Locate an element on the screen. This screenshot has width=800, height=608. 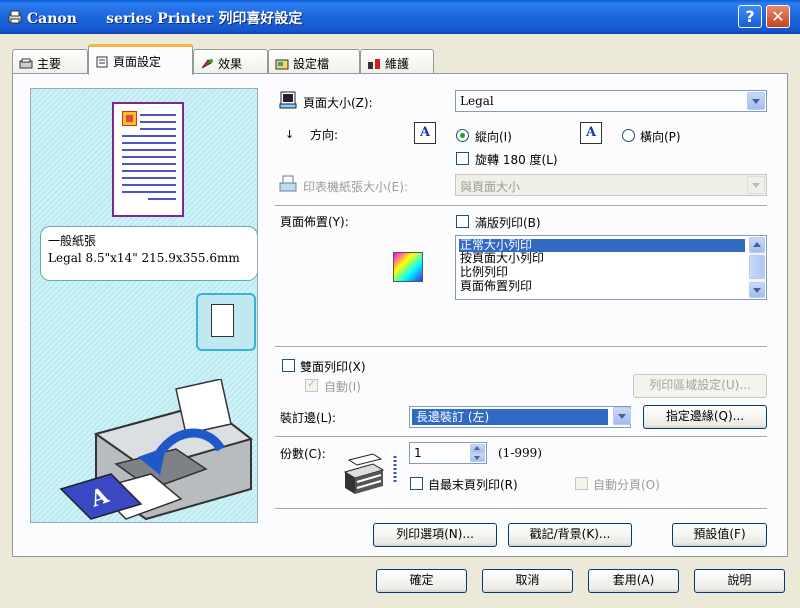
apply-button: 套用(A) is located at coordinates (633, 581).